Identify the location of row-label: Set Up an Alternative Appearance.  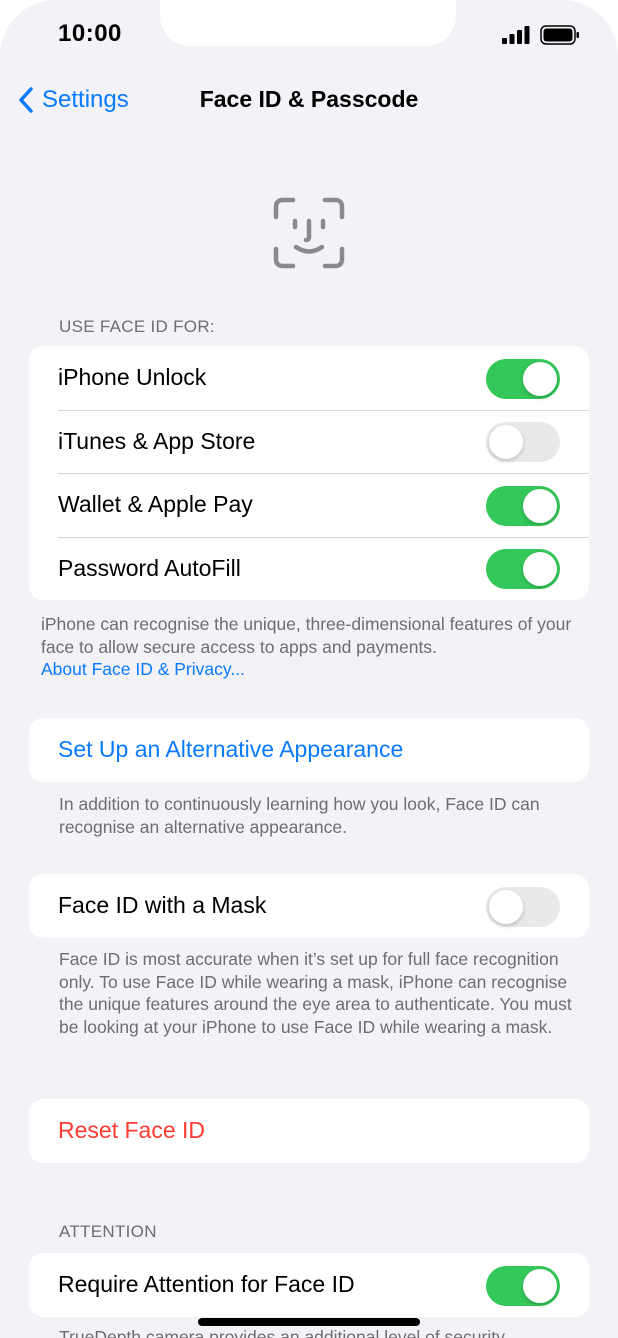
(231, 749).